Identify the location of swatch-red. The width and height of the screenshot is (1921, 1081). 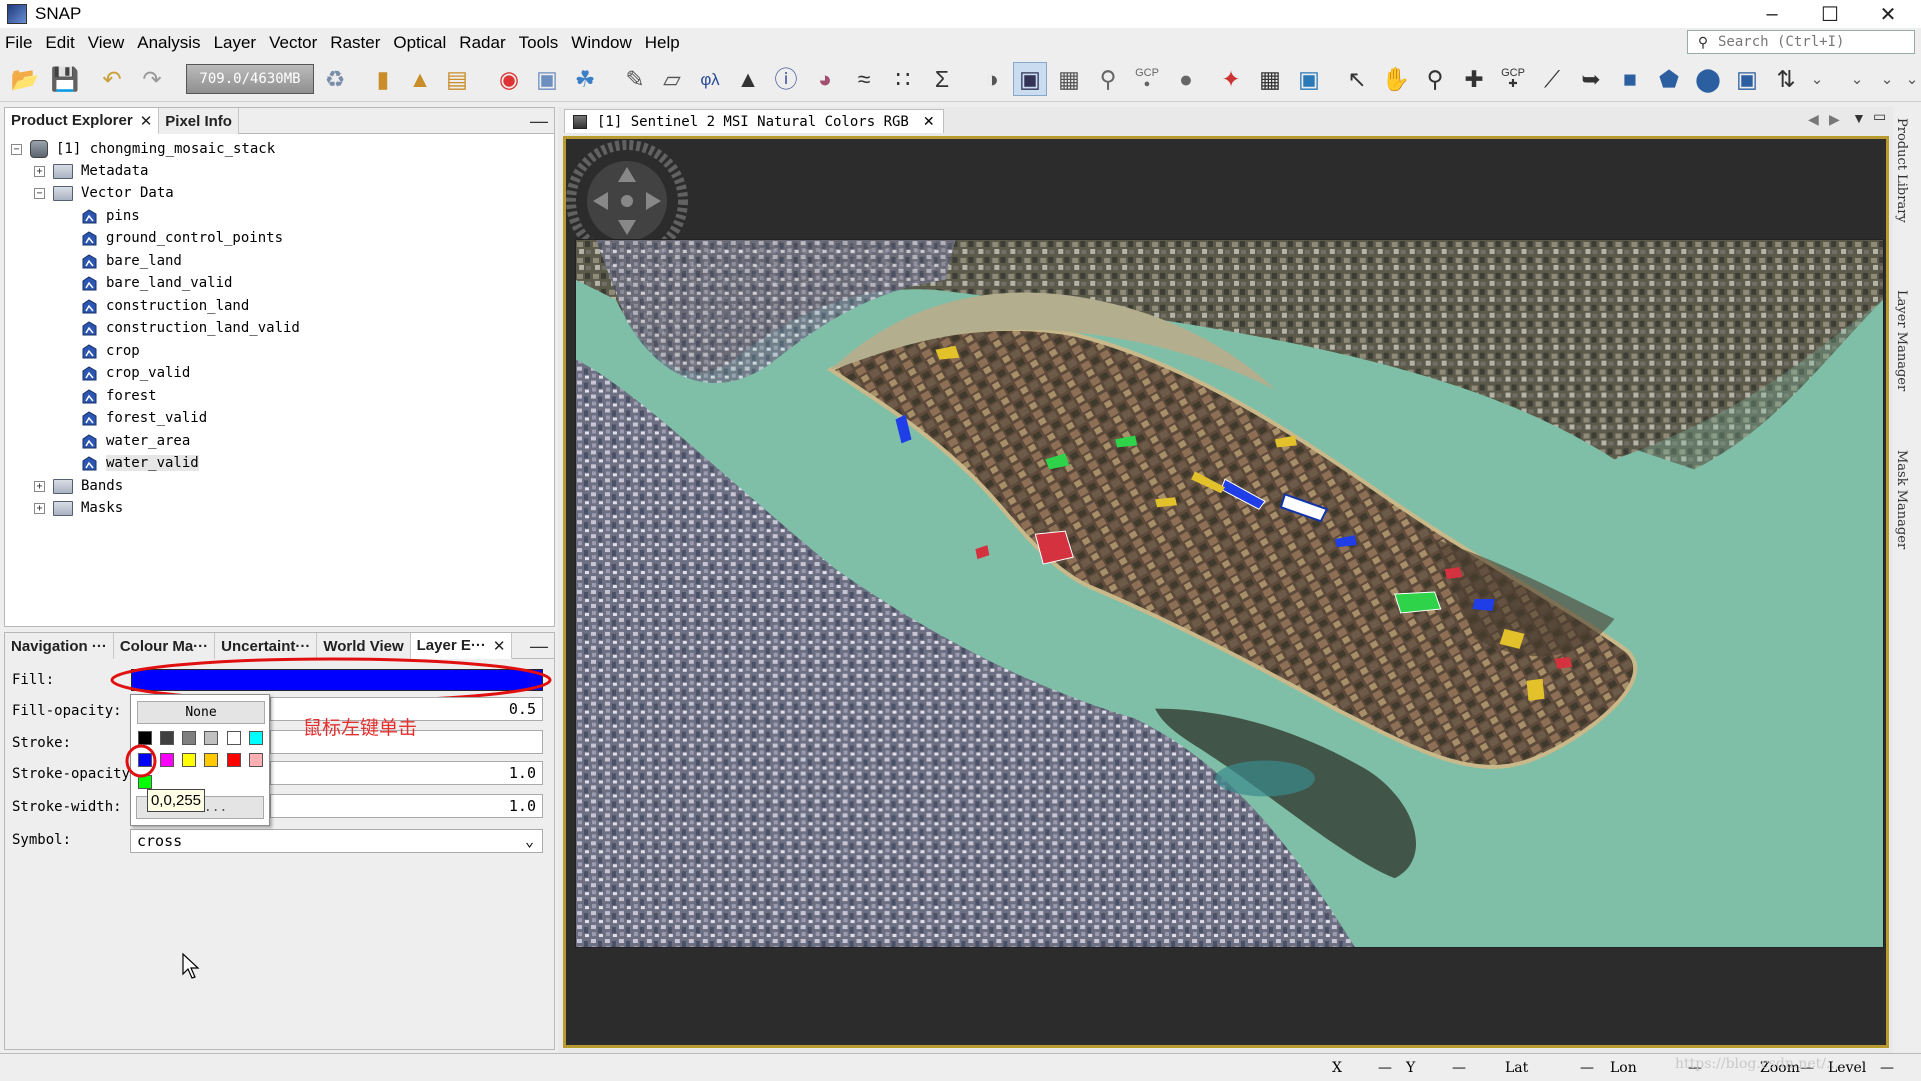
(234, 760).